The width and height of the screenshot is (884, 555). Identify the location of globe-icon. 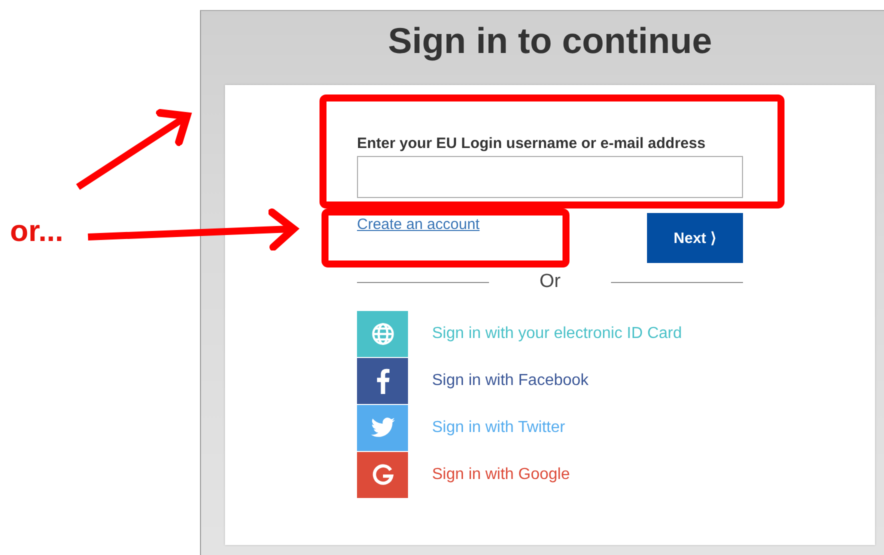
(383, 334).